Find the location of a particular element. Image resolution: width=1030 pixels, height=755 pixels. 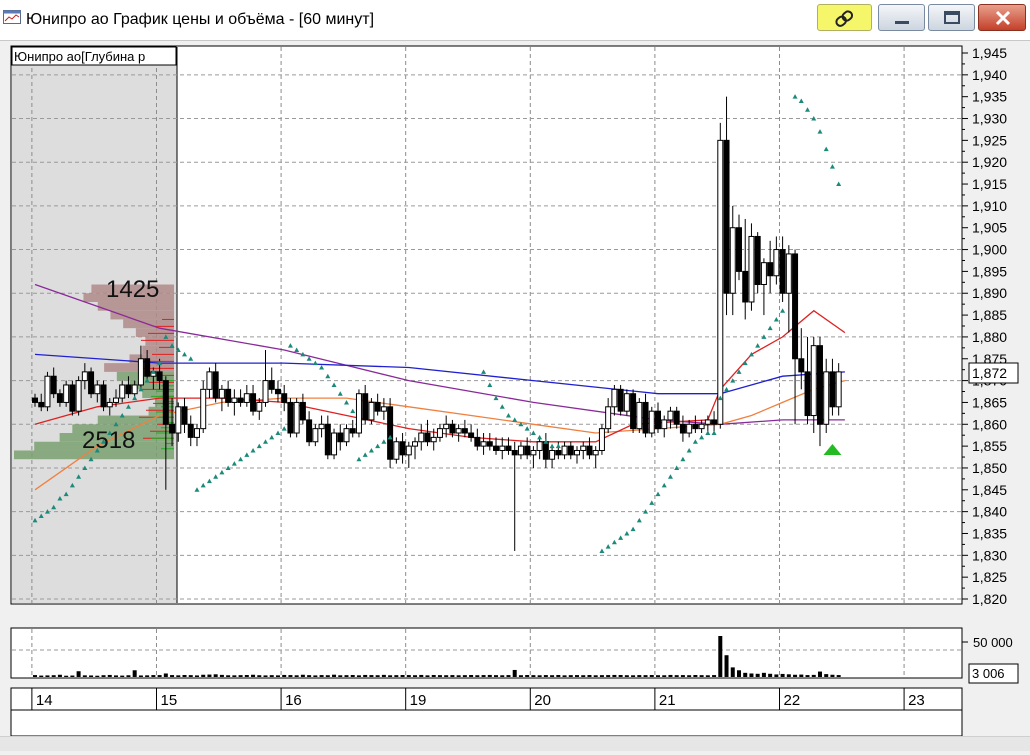

profile-bottom-label: 2518 is located at coordinates (108, 440).